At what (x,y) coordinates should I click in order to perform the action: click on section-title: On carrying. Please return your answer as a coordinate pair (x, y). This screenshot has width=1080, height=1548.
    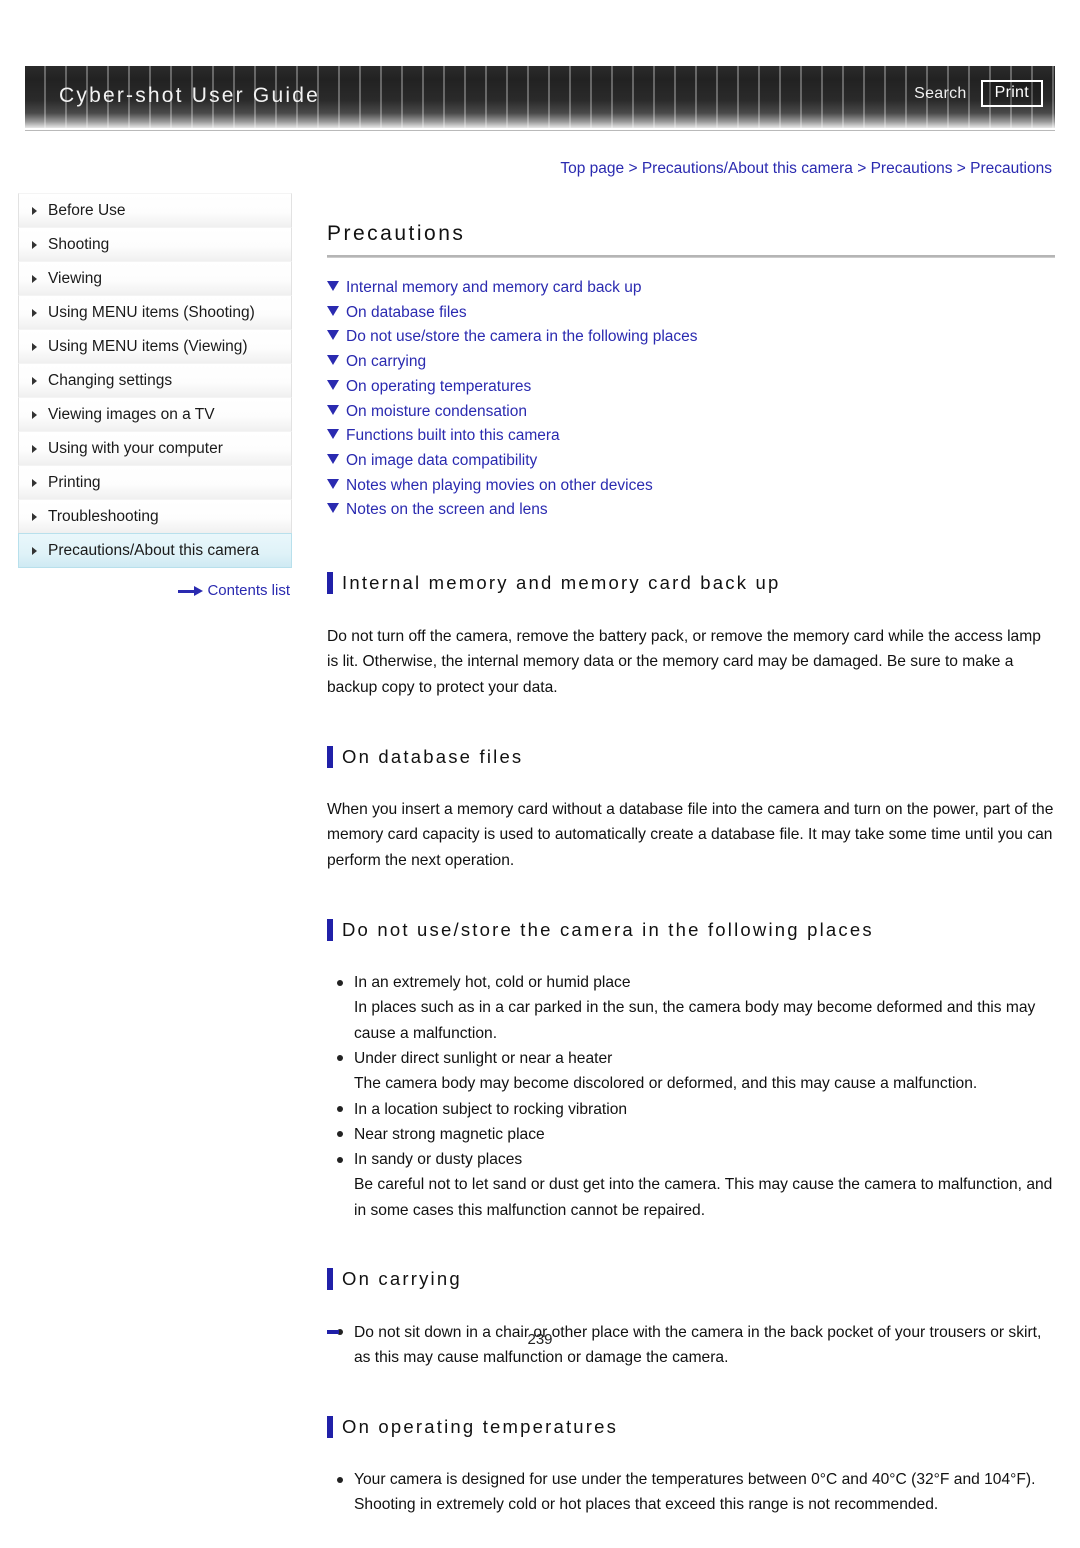
    Looking at the image, I should click on (402, 1279).